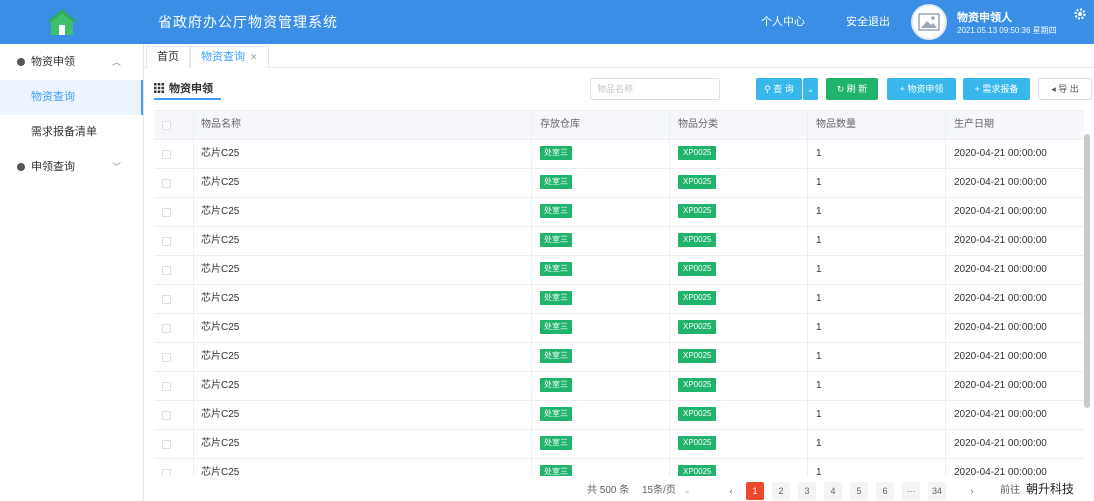 Image resolution: width=1094 pixels, height=501 pixels. Describe the element at coordinates (731, 491) in the screenshot. I see `prev-page-button: ‹` at that location.